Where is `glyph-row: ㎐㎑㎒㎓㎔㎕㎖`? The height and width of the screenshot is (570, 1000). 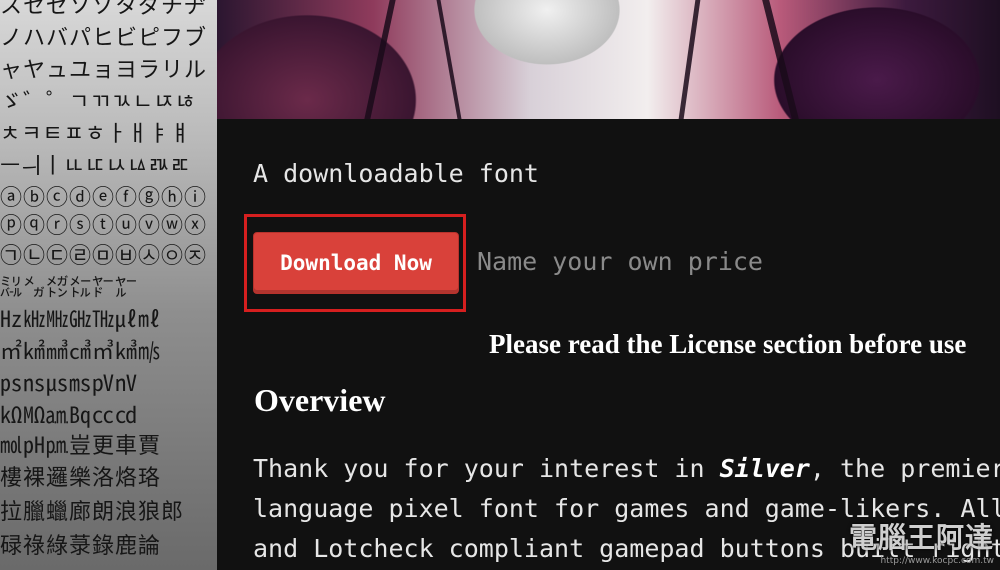
glyph-row: ㎐㎑㎒㎓㎔㎕㎖ is located at coordinates (81, 320).